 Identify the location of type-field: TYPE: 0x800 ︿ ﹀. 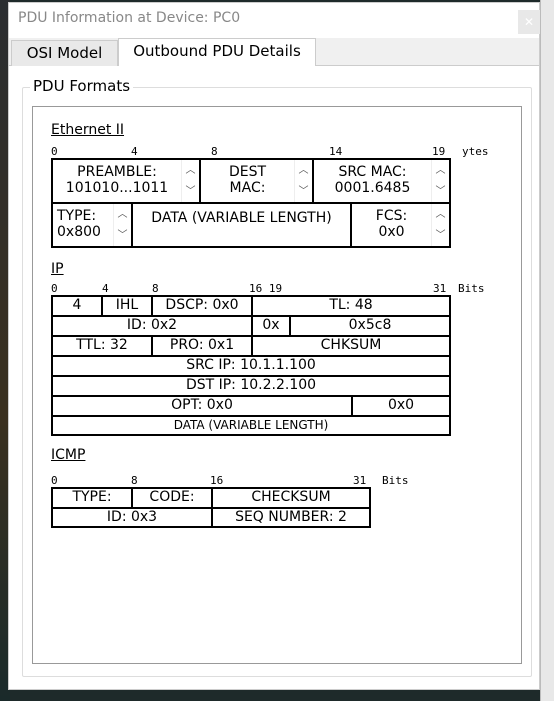
(92, 225).